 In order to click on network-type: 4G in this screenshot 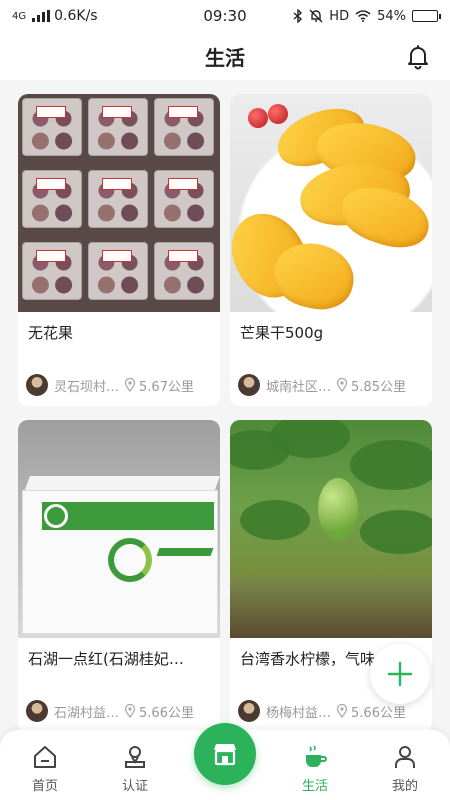, I will do `click(19, 16)`.